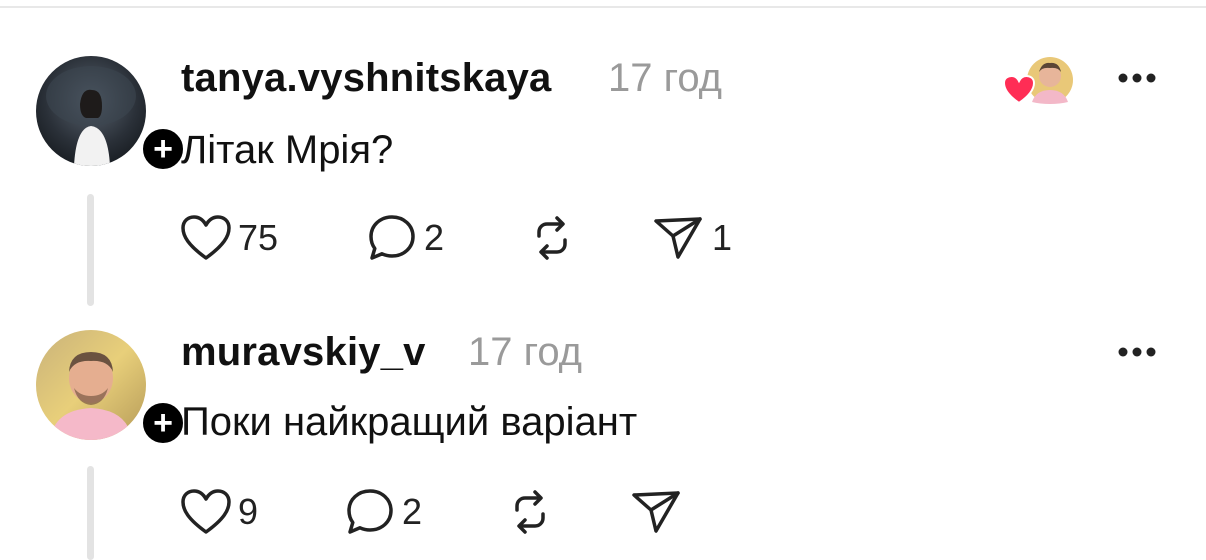 Image resolution: width=1206 pixels, height=560 pixels. Describe the element at coordinates (409, 422) in the screenshot. I see `post-text: Поки найкращий варіант` at that location.